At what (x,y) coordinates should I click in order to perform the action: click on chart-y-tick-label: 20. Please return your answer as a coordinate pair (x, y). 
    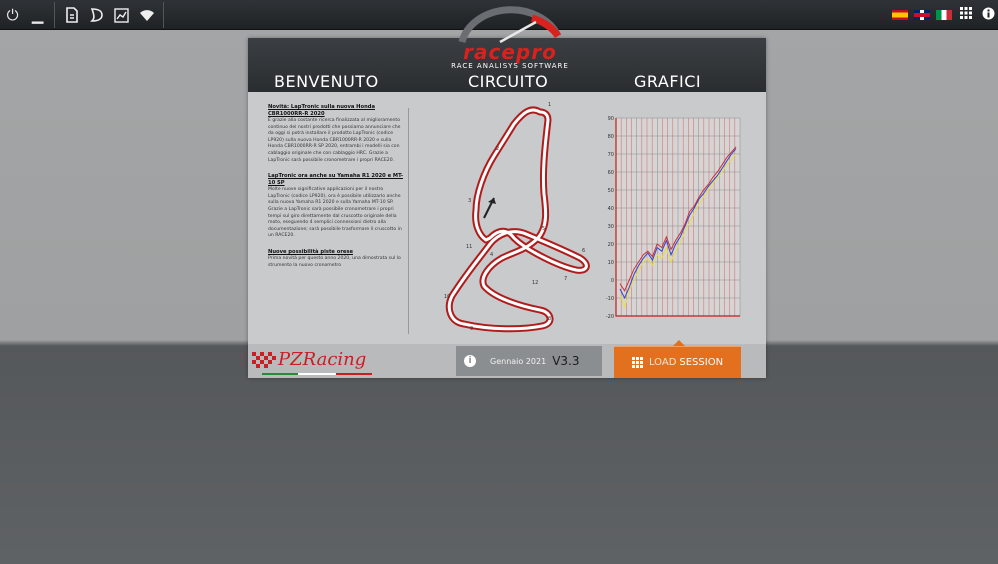
    Looking at the image, I should click on (611, 245).